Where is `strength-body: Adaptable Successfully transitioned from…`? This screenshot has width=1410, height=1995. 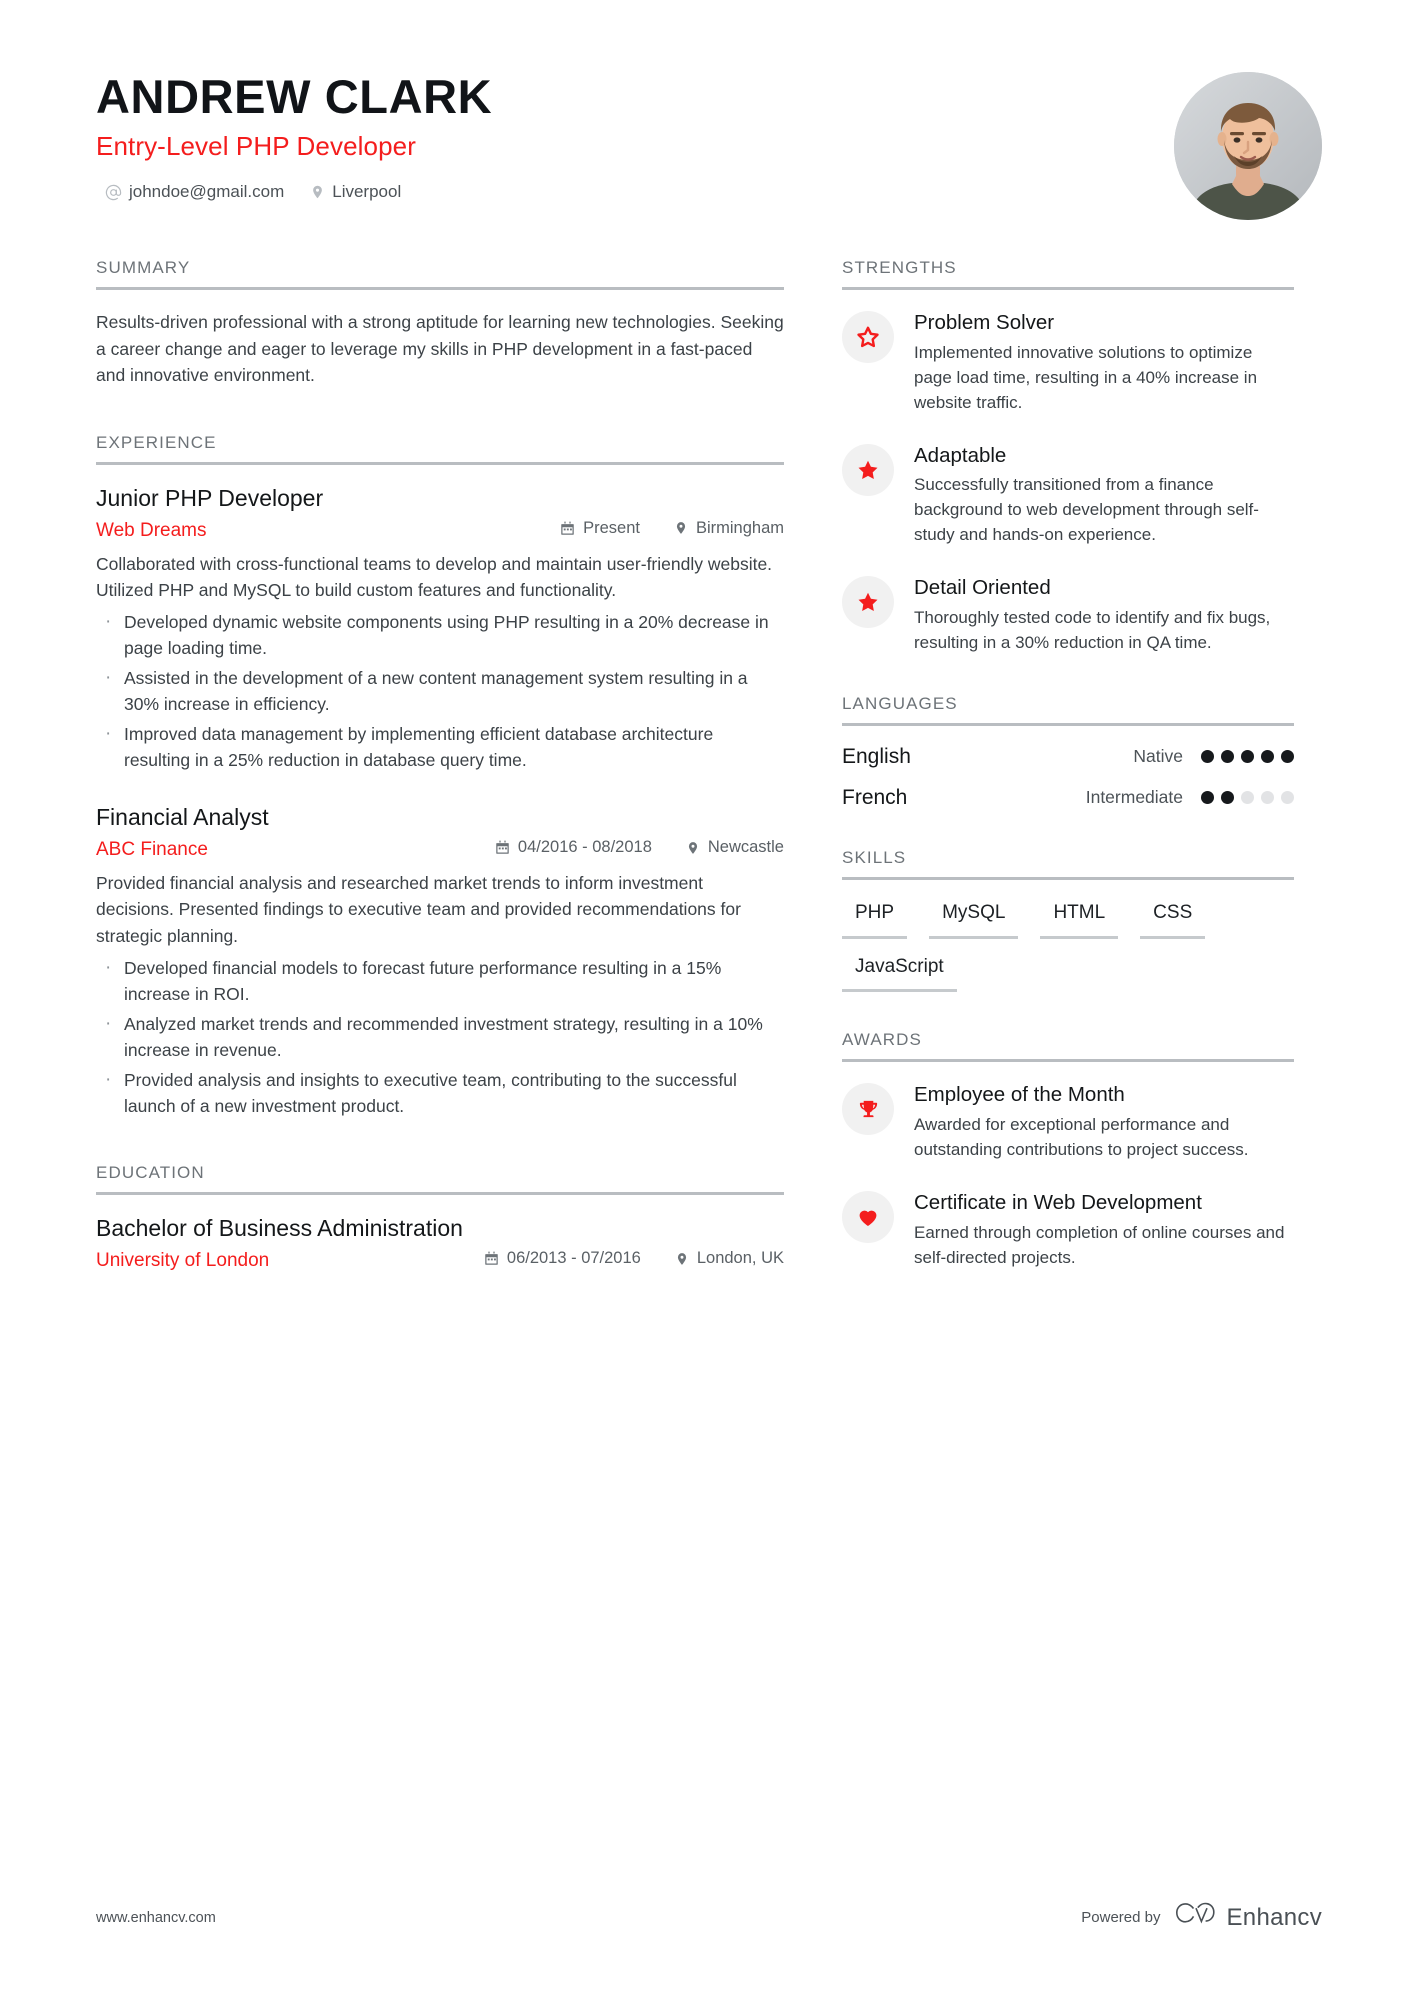
strength-body: Adaptable Successfully transitioned from… is located at coordinates (1104, 495).